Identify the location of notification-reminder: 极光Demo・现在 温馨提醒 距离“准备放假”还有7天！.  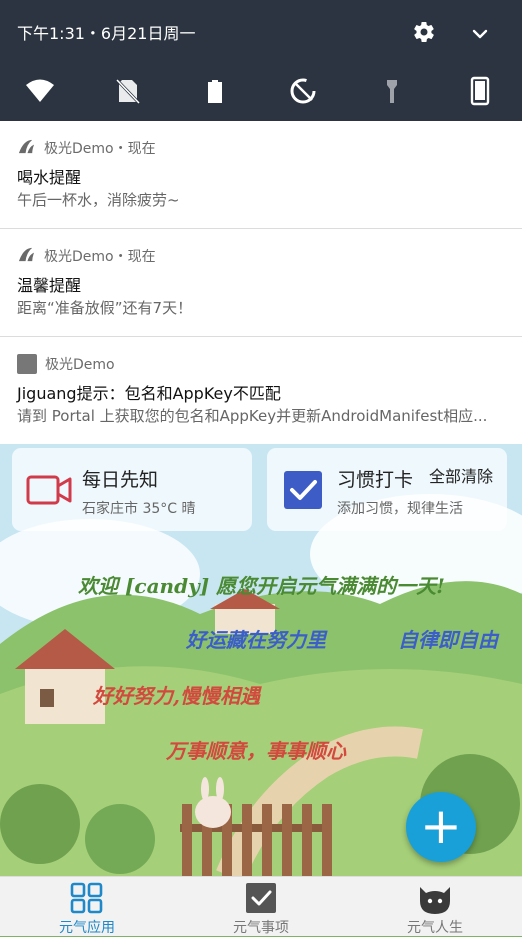
(261, 283).